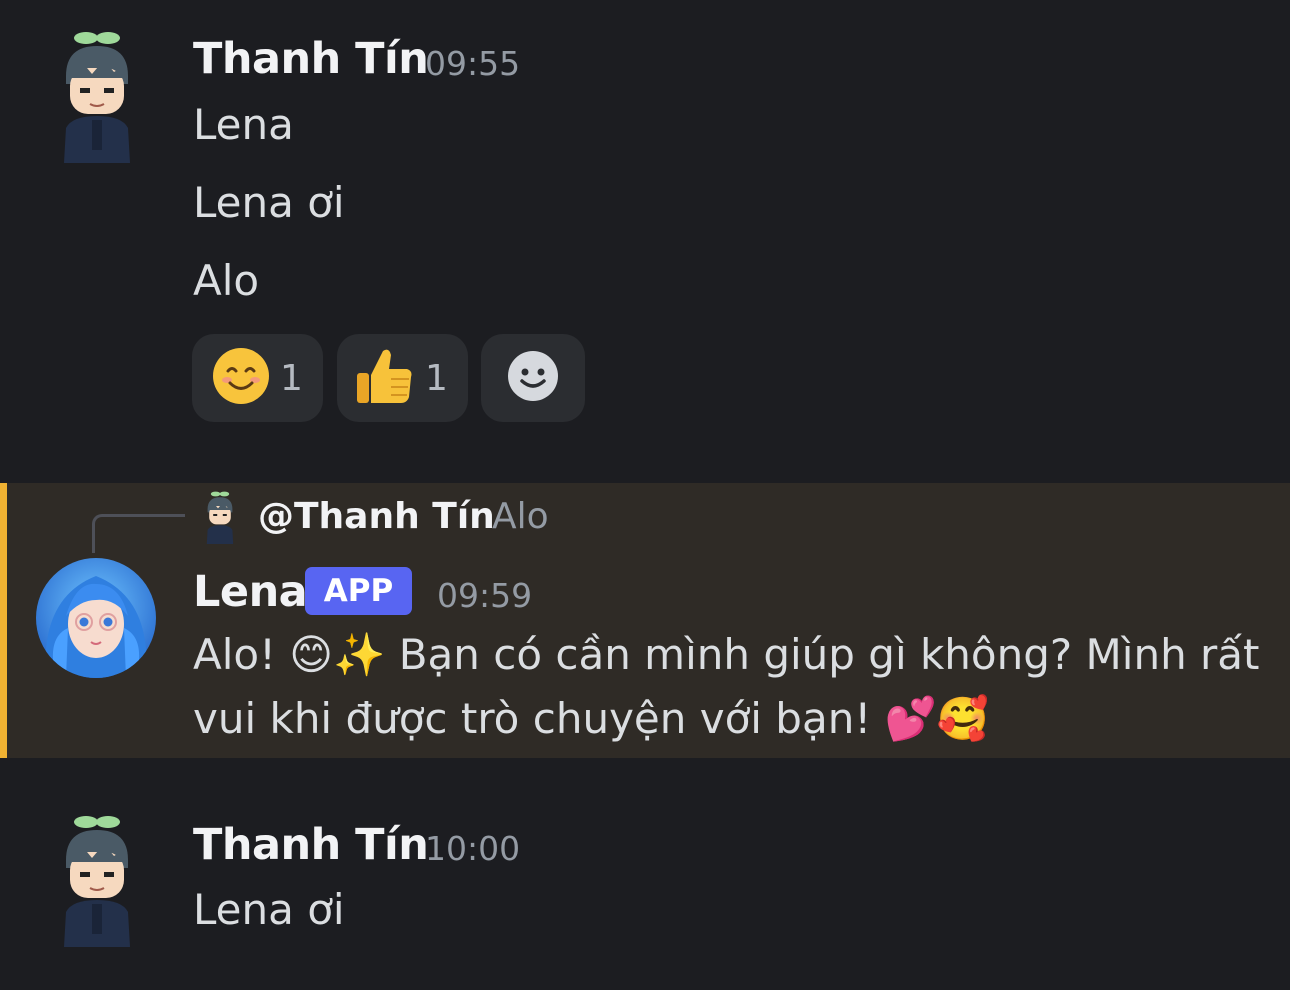  Describe the element at coordinates (96, 618) in the screenshot. I see `avatar-lena` at that location.